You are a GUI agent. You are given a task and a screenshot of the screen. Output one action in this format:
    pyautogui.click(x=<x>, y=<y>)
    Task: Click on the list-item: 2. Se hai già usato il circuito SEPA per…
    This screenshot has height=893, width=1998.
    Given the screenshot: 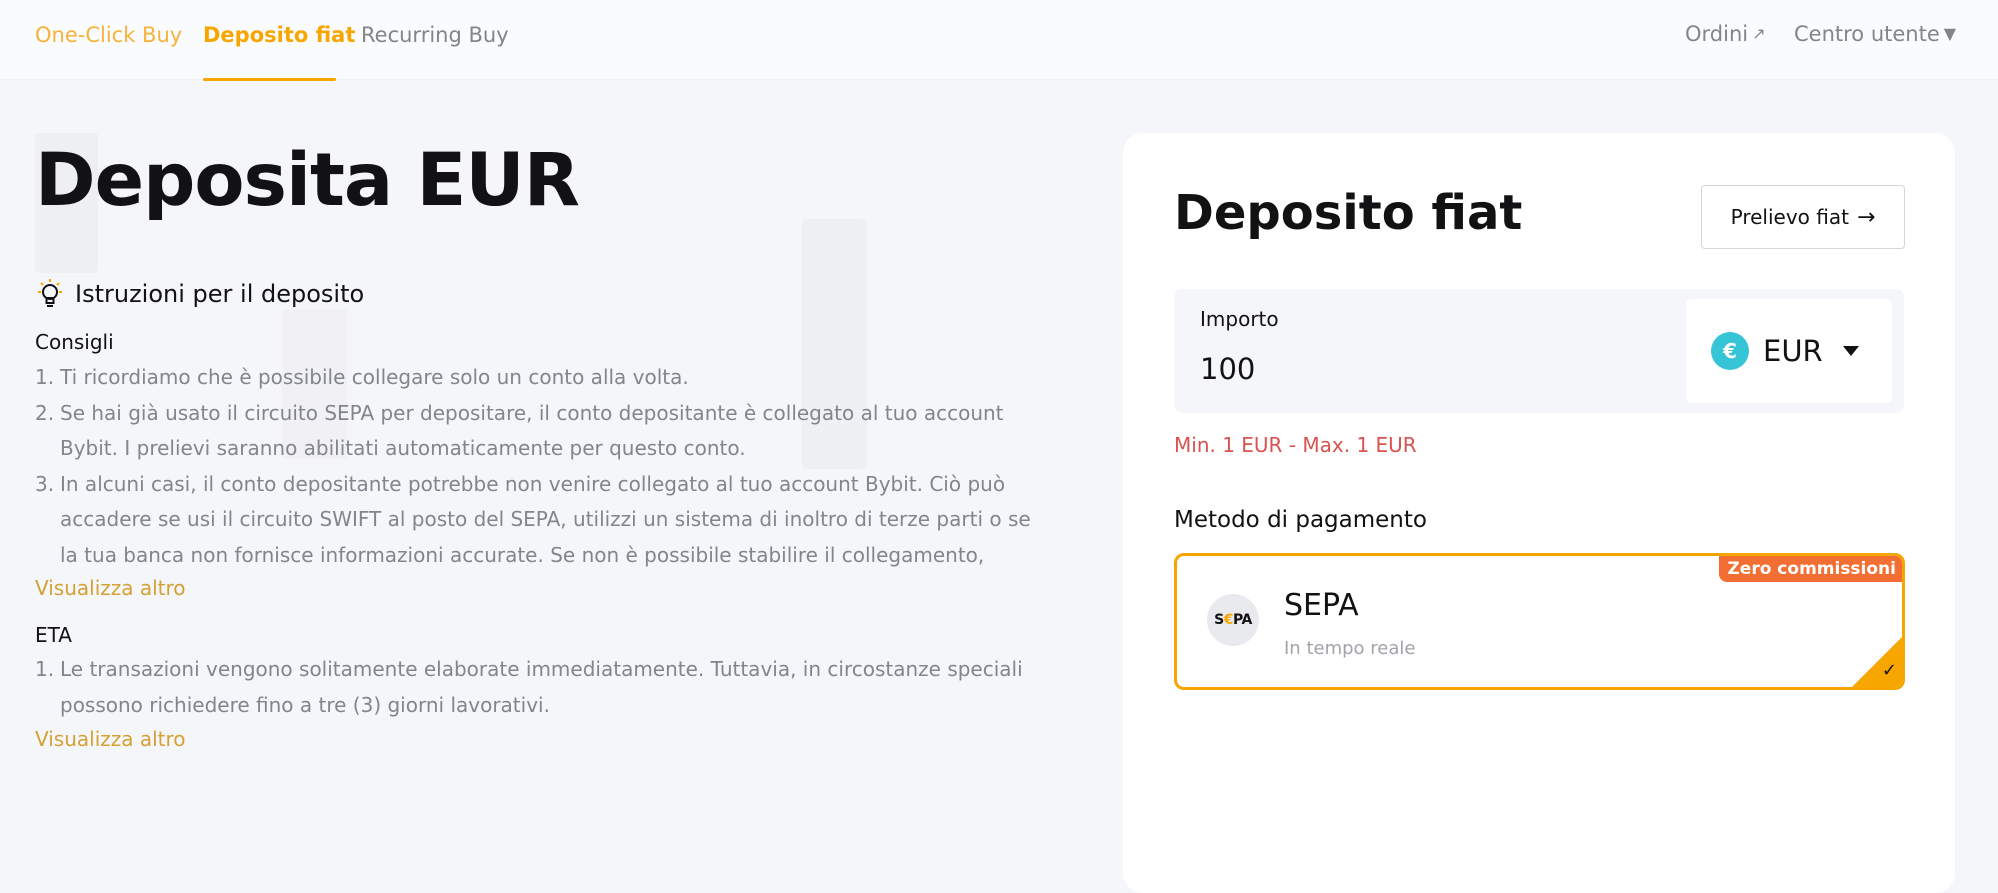 What is the action you would take?
    pyautogui.click(x=535, y=431)
    